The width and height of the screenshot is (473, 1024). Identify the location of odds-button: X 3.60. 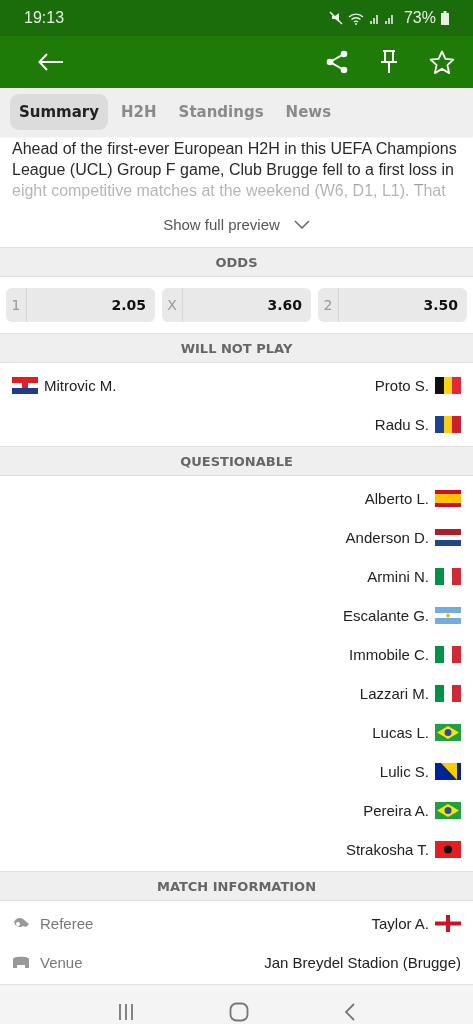
(236, 305).